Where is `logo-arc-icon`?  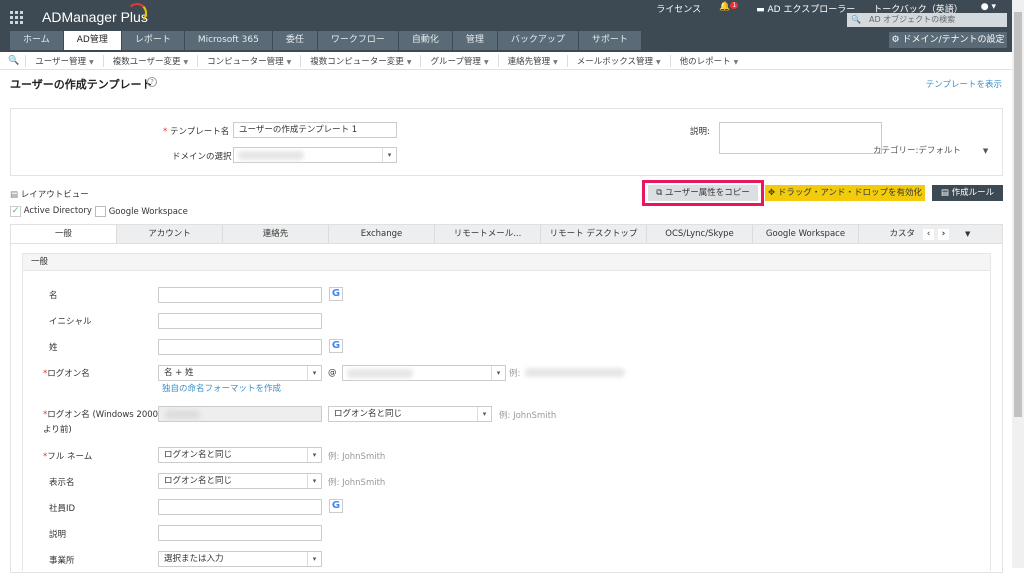
logo-arc-icon is located at coordinates (137, 13).